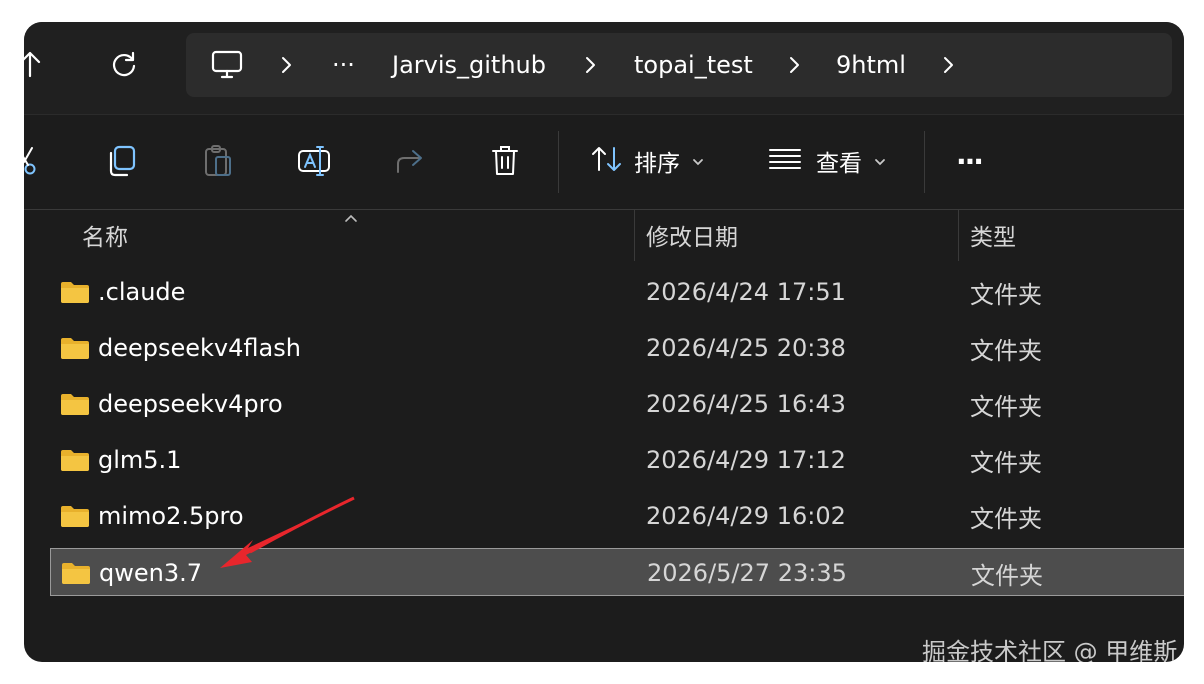  Describe the element at coordinates (617, 404) in the screenshot. I see `file-row: deepseekv4pro 2026/4/25 16:43 文件夹` at that location.